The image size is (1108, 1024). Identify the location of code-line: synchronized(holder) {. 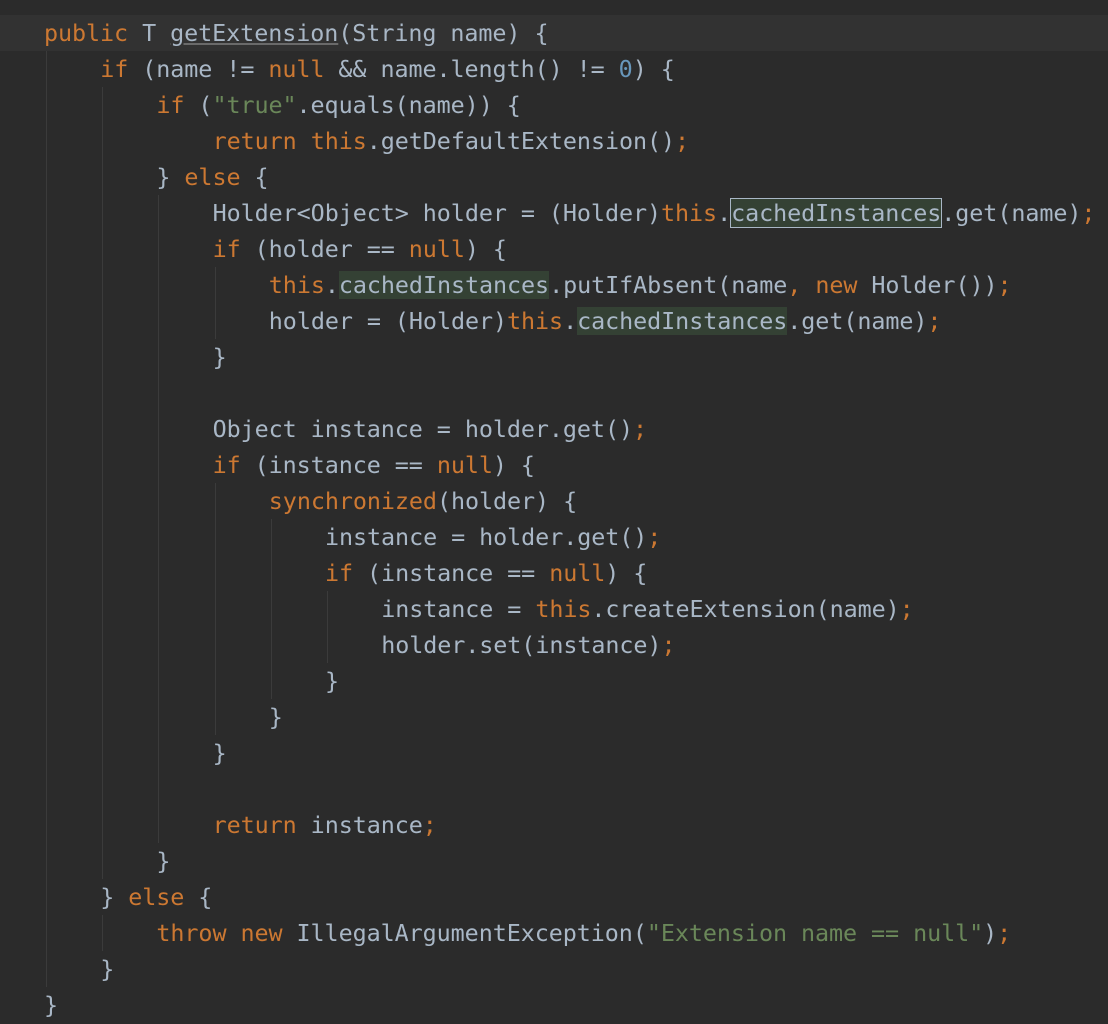
(423, 501).